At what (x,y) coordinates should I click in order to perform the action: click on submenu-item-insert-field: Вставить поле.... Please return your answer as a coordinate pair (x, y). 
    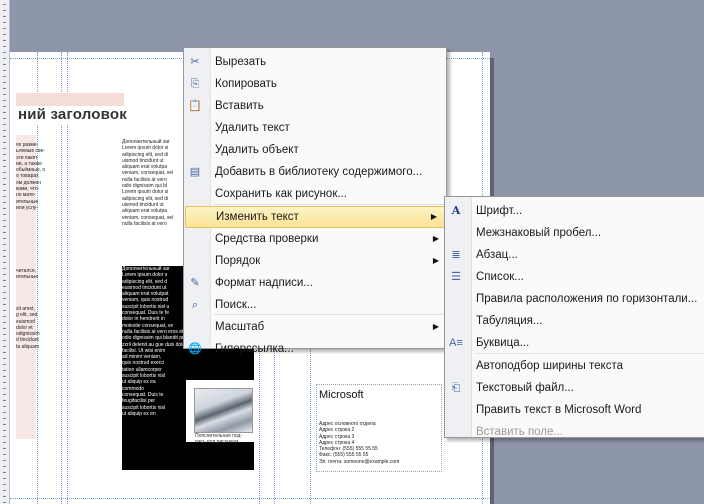
    Looking at the image, I should click on (574, 432).